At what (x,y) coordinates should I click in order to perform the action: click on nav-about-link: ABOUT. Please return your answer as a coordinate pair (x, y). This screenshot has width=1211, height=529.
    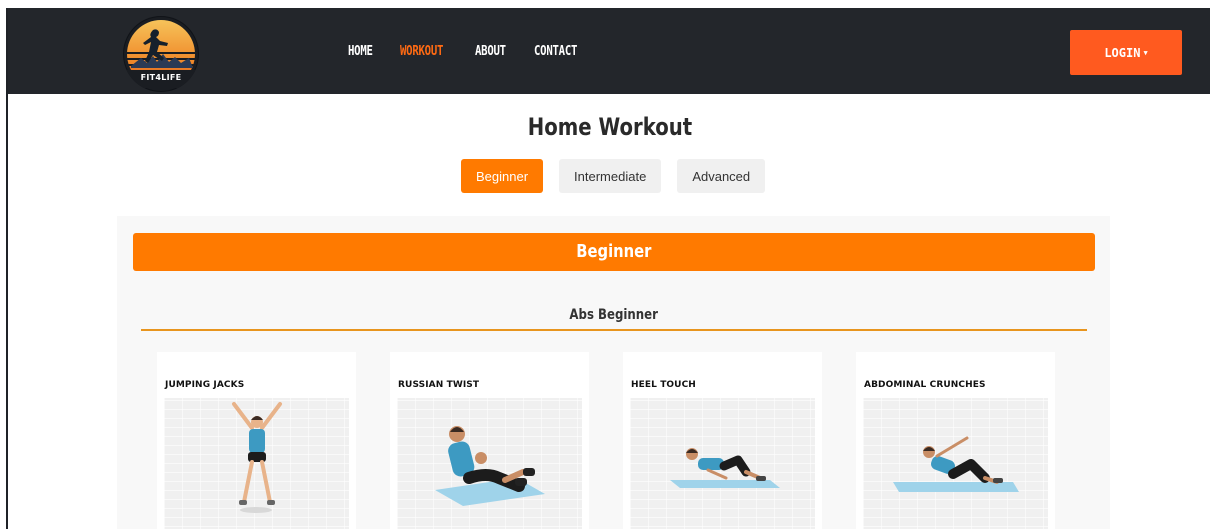
    Looking at the image, I should click on (490, 51).